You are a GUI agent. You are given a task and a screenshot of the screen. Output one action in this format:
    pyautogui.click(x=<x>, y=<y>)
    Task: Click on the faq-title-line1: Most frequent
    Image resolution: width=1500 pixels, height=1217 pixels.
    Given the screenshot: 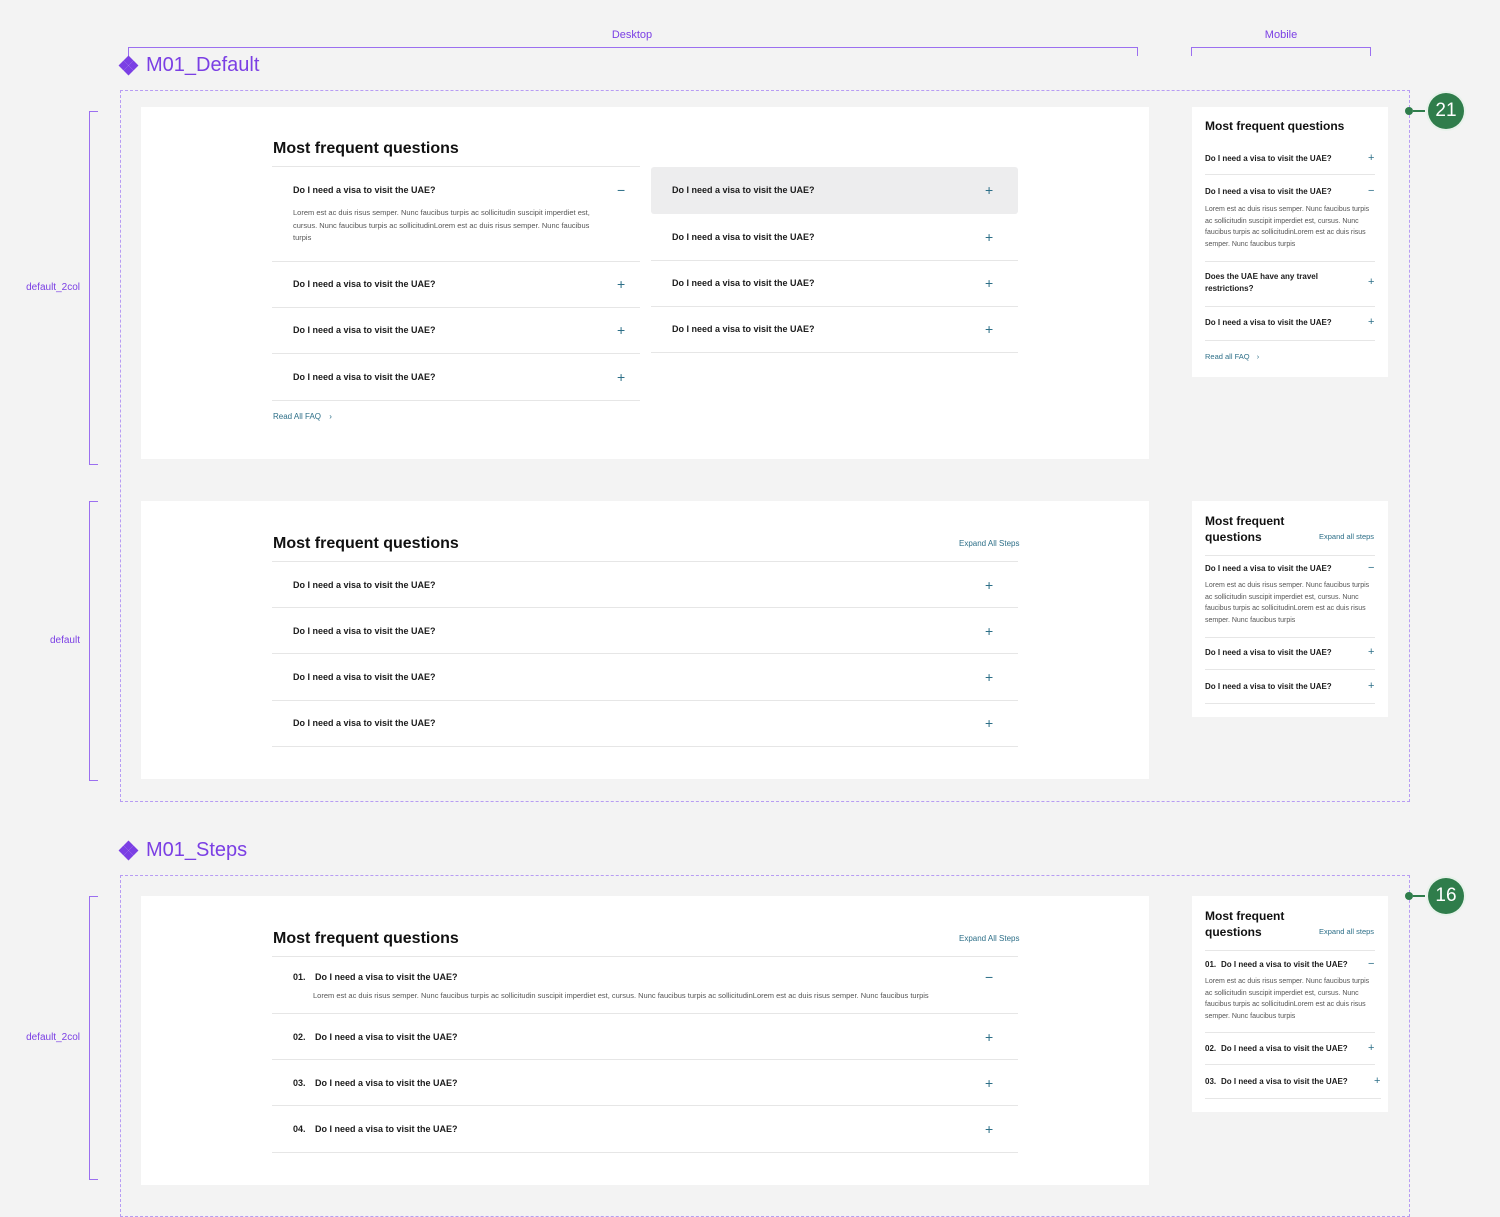 What is the action you would take?
    pyautogui.click(x=1245, y=521)
    